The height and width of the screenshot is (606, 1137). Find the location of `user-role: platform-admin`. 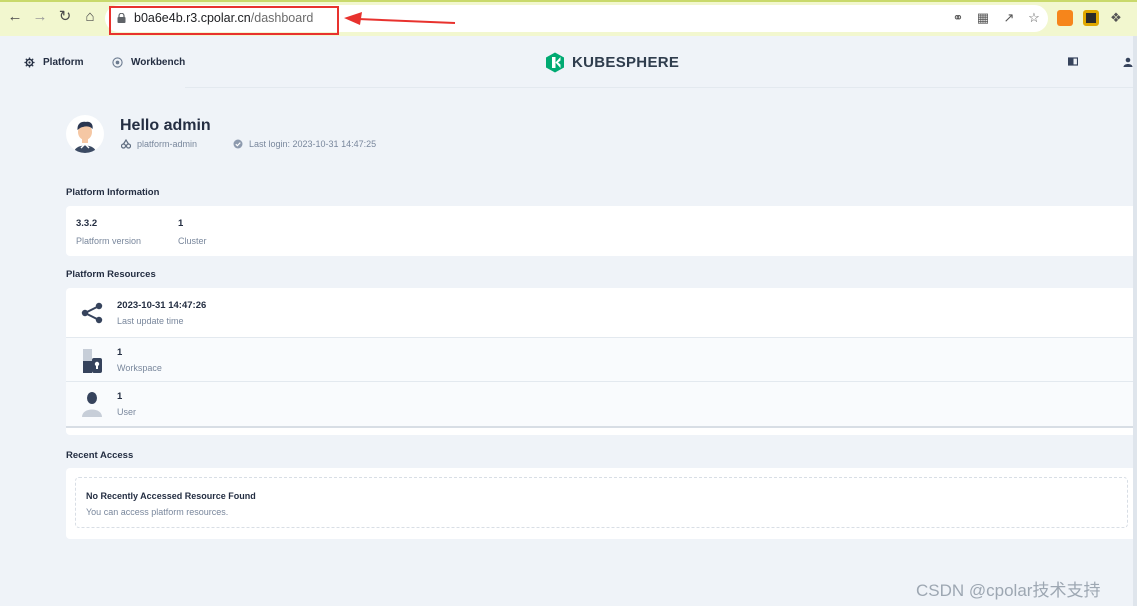

user-role: platform-admin is located at coordinates (159, 144).